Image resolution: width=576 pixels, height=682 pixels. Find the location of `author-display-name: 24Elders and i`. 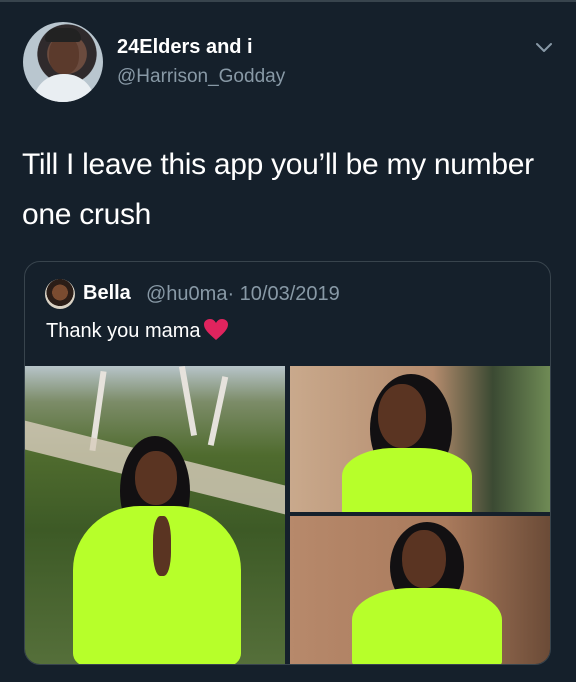

author-display-name: 24Elders and i is located at coordinates (185, 47).